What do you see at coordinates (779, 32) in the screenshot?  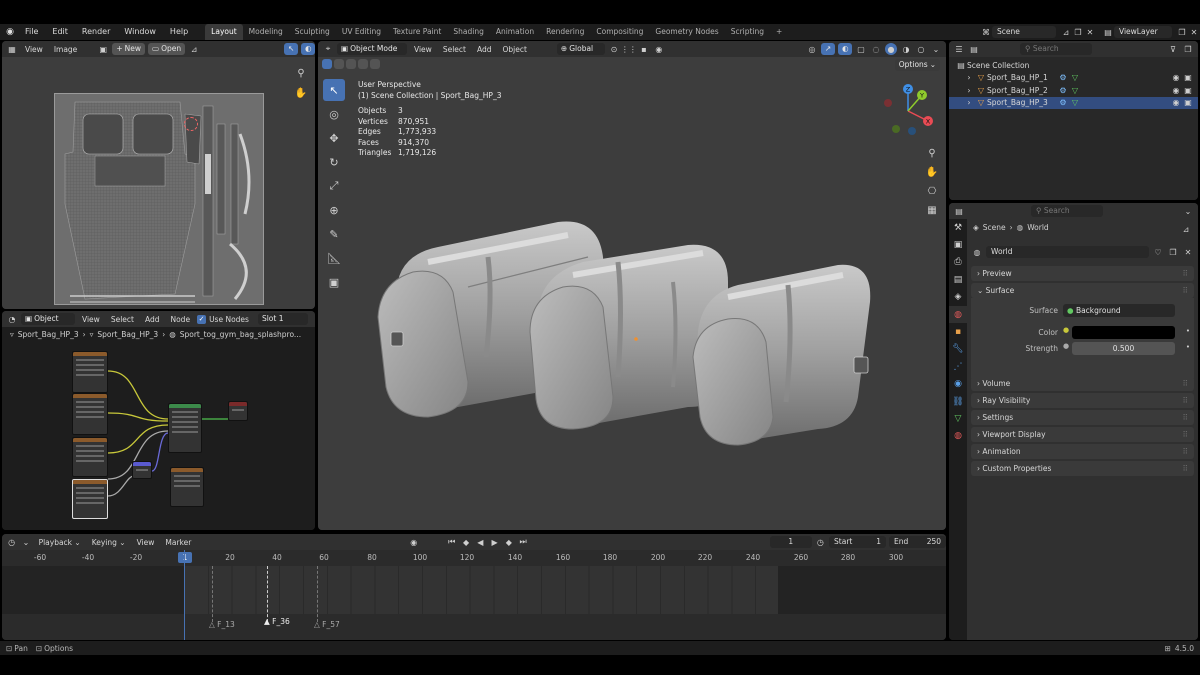 I see `add-workspace-button: +` at bounding box center [779, 32].